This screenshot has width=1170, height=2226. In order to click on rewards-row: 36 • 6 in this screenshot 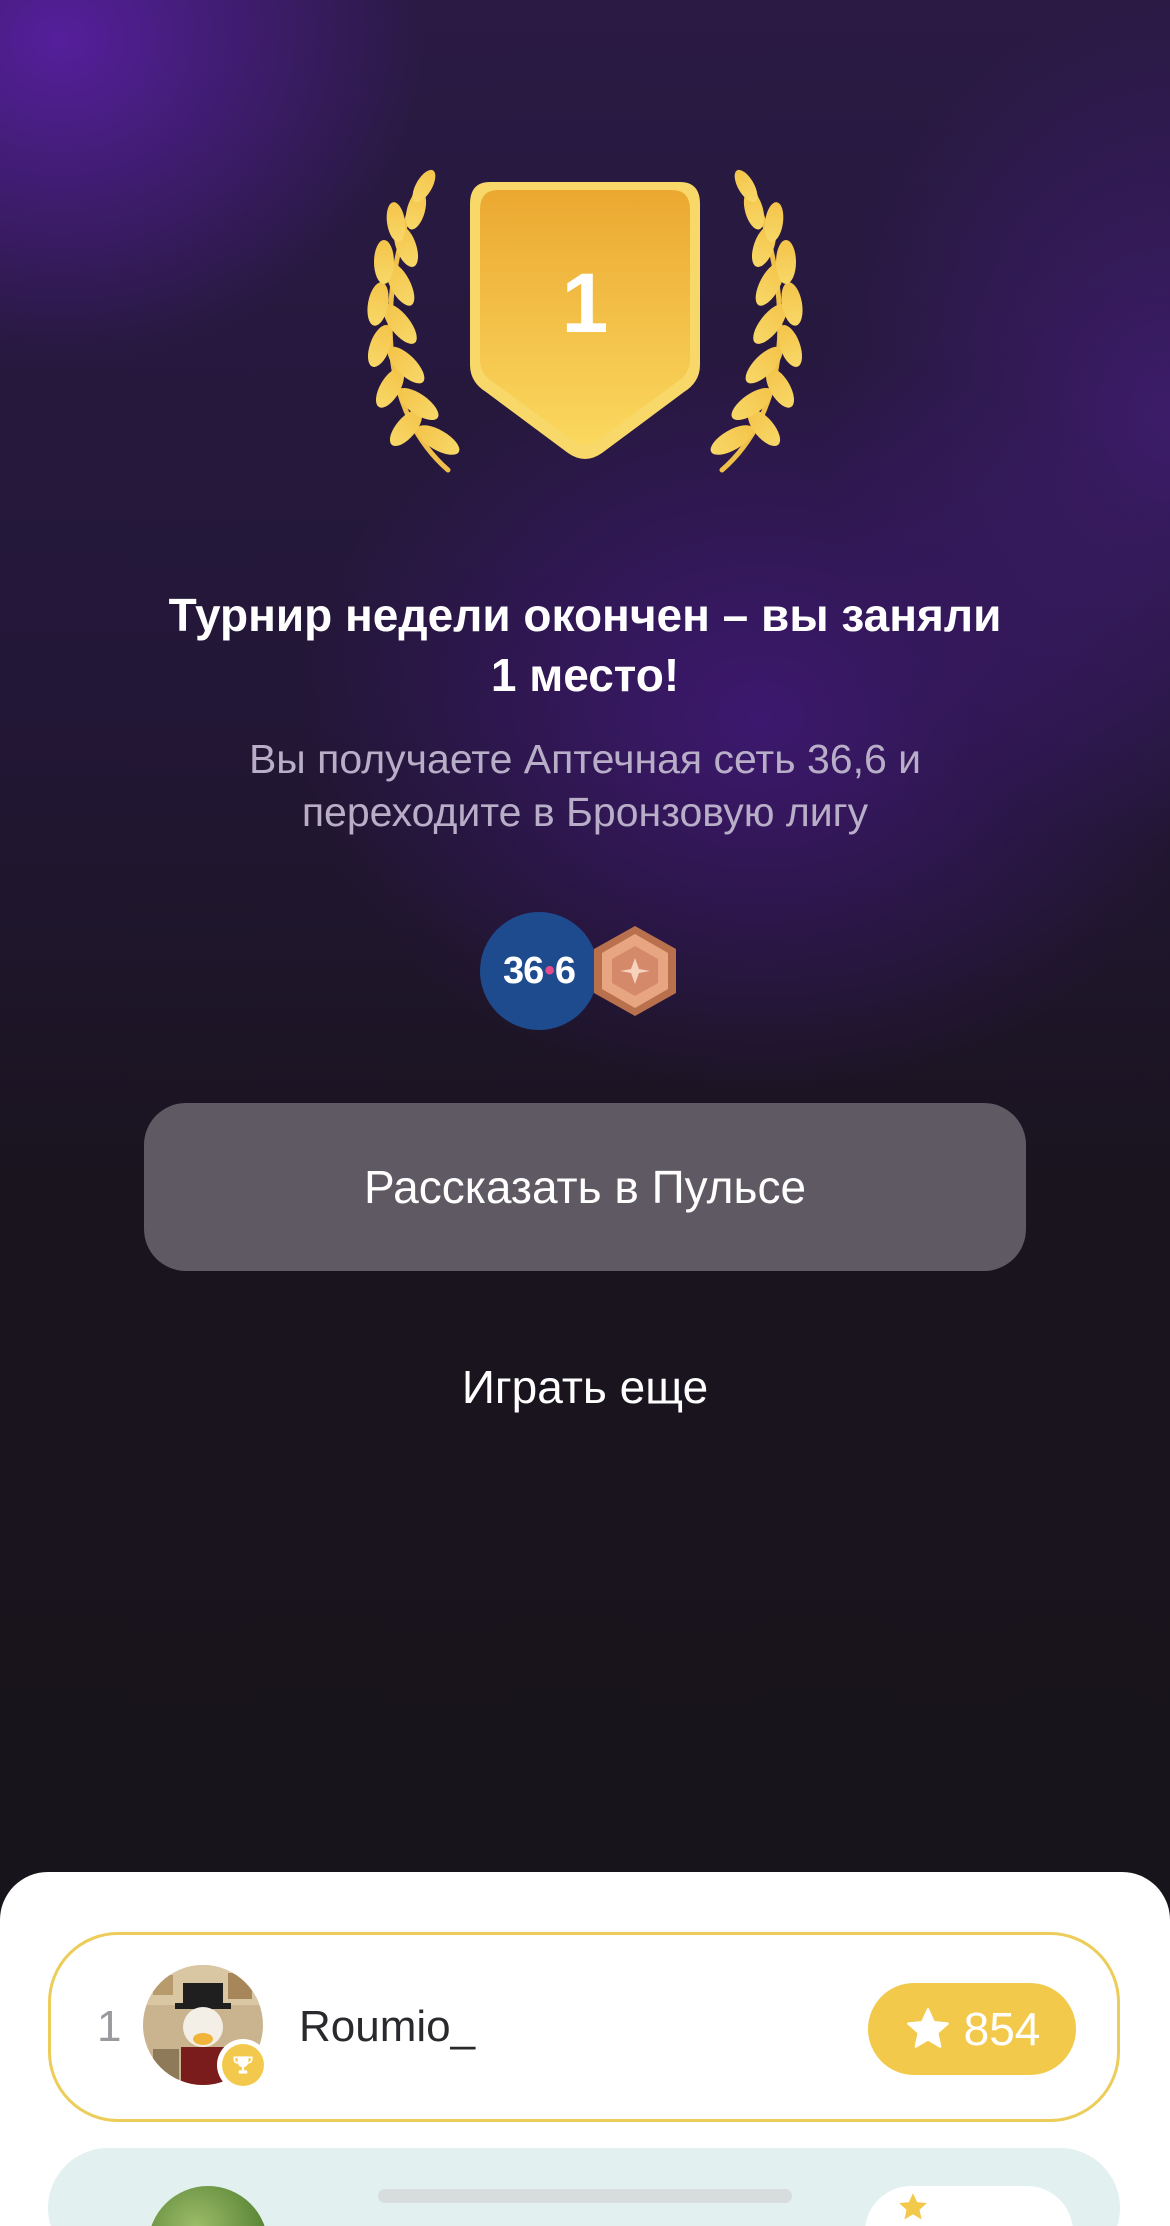, I will do `click(580, 971)`.